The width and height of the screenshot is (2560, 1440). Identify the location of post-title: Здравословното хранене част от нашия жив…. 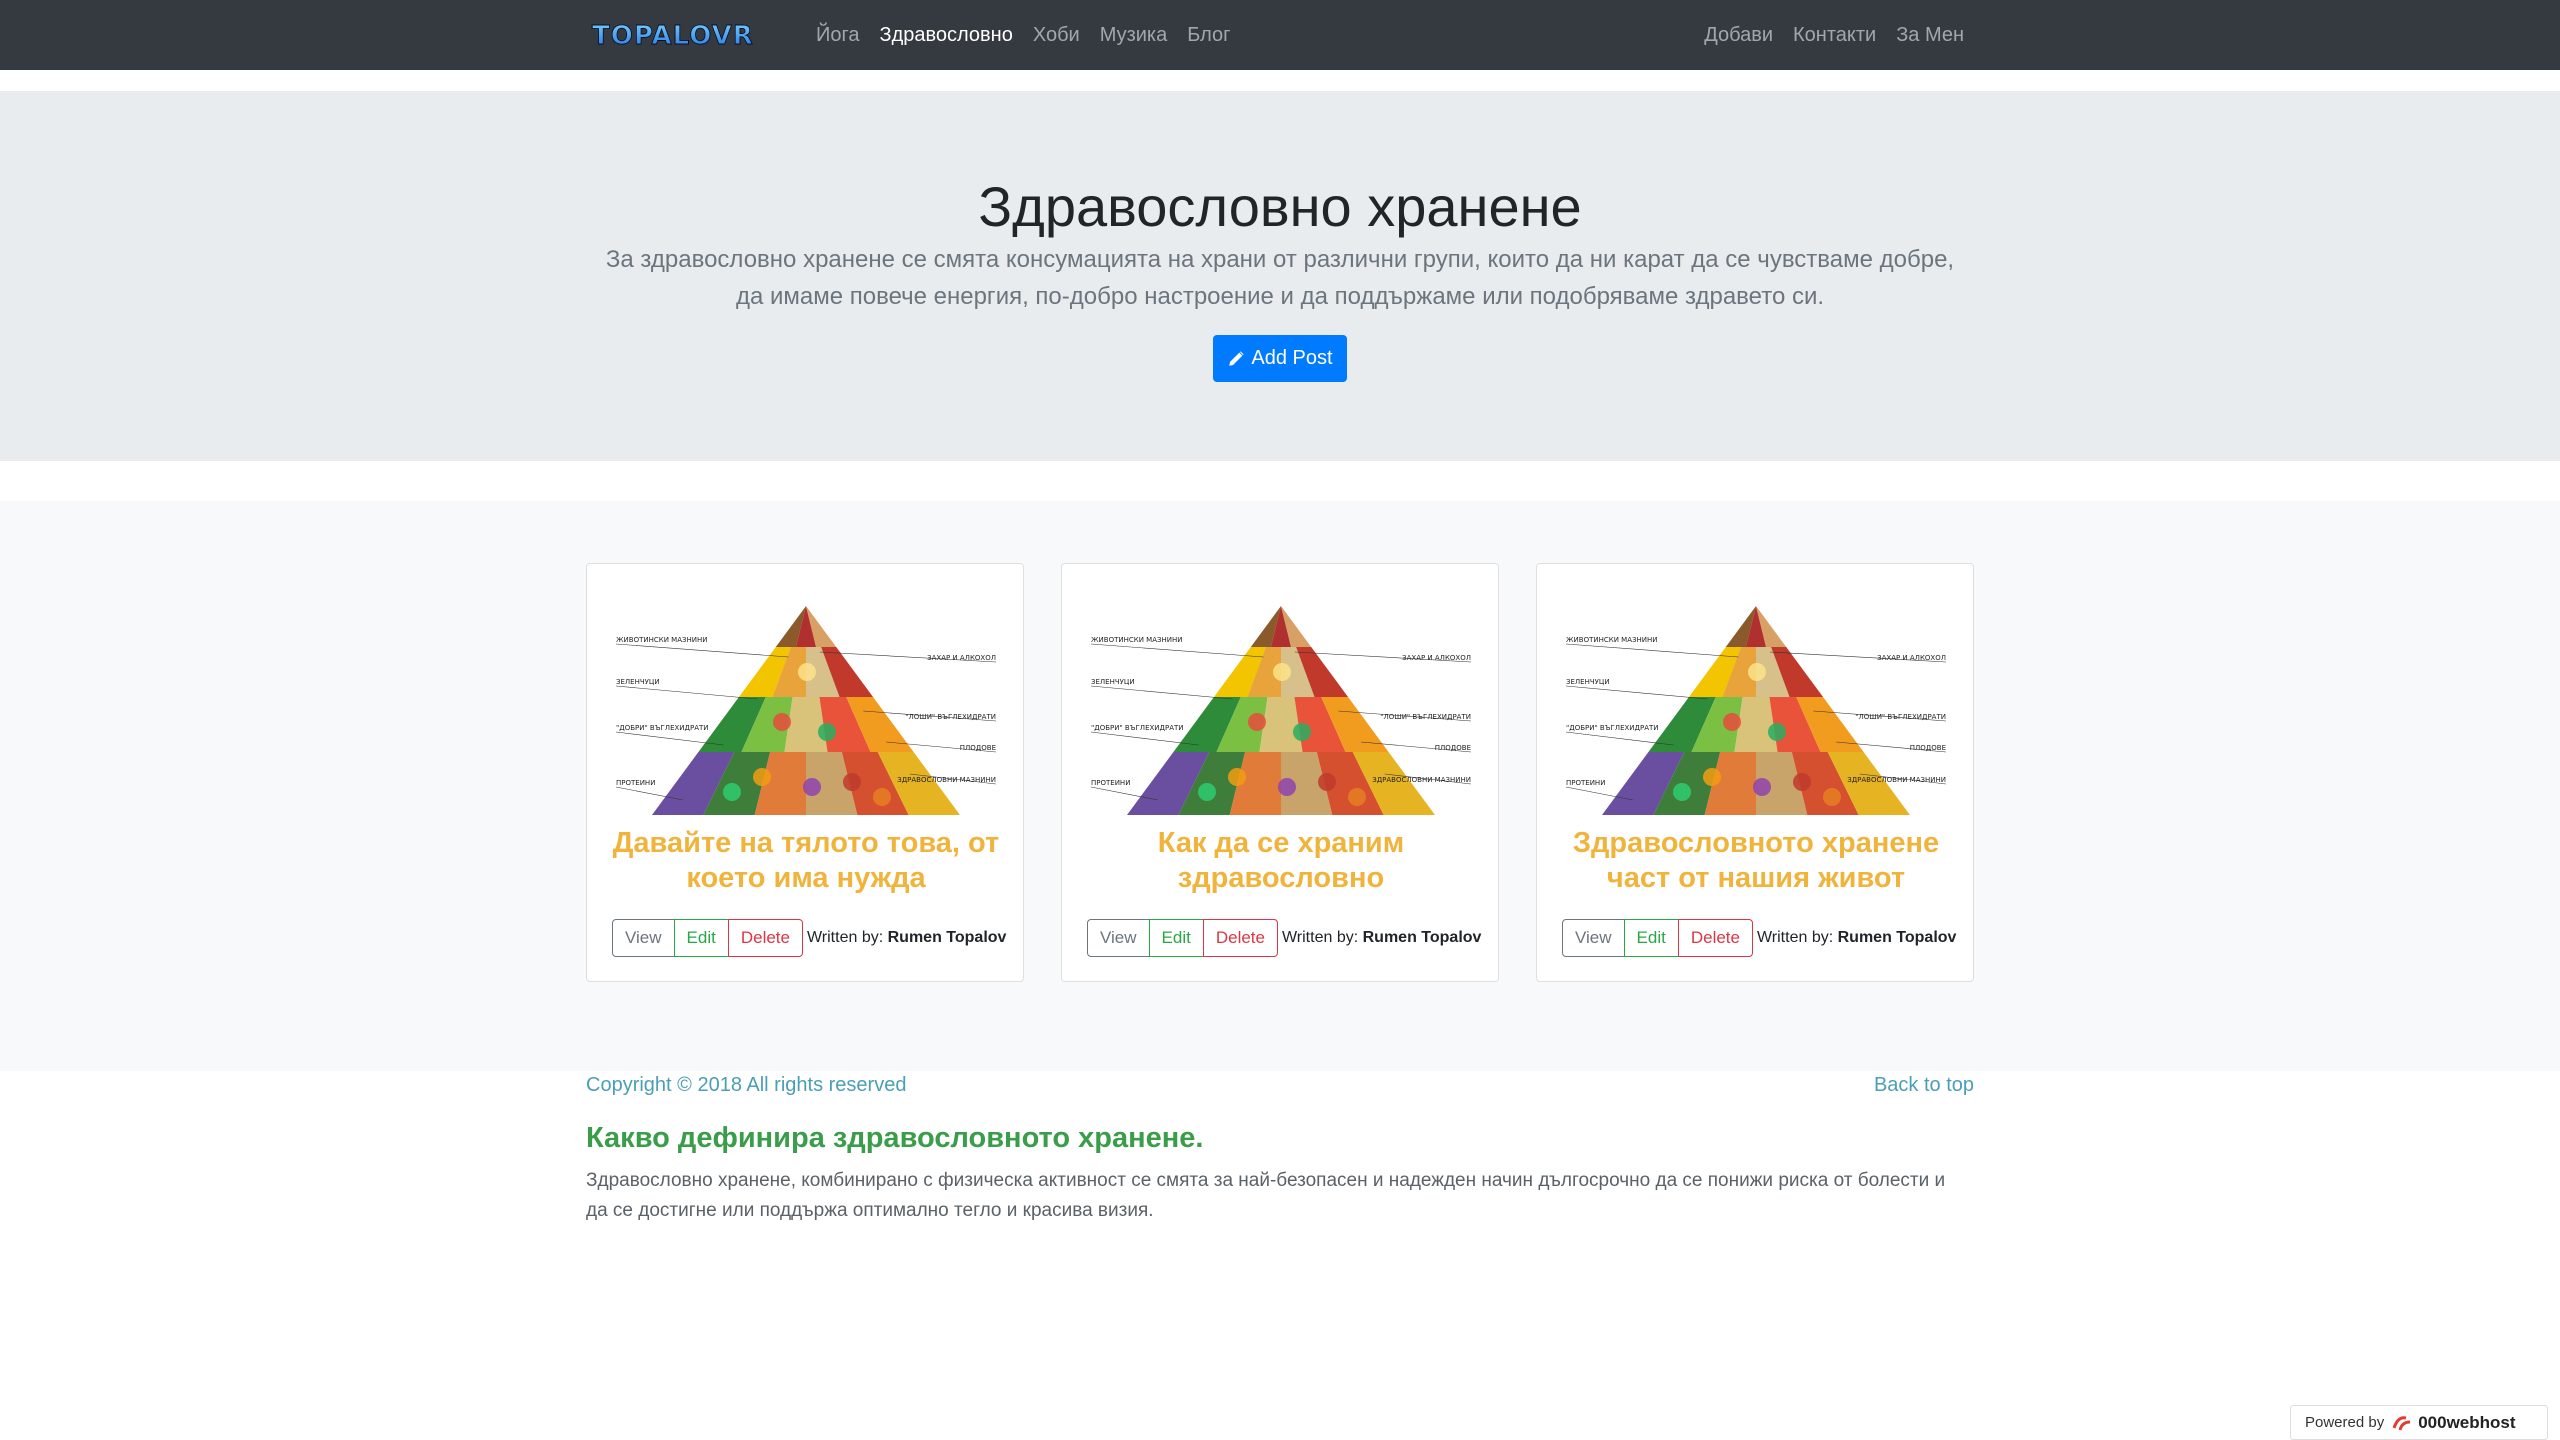
(1756, 861).